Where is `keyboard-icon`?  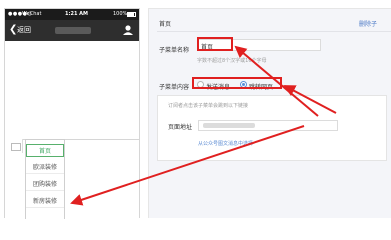
keyboard-icon is located at coordinates (15, 146).